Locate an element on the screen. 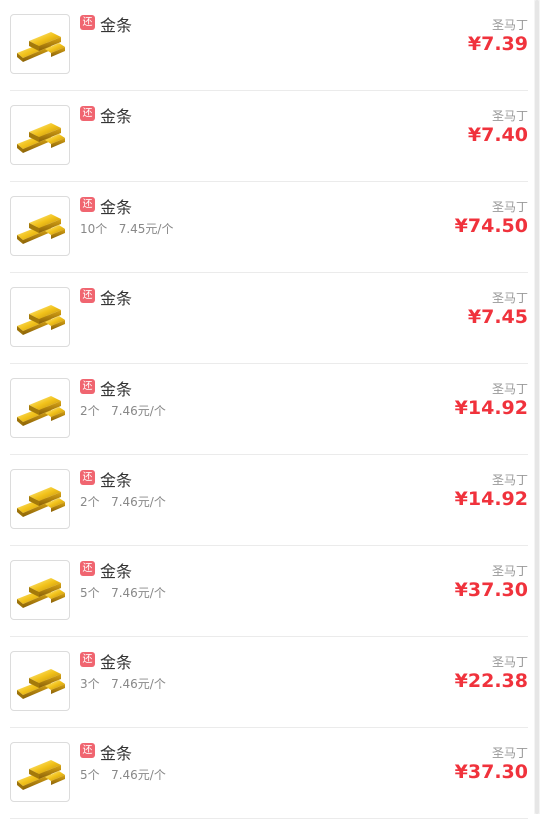 This screenshot has height=819, width=540. item-price: ¥7.40 is located at coordinates (497, 135).